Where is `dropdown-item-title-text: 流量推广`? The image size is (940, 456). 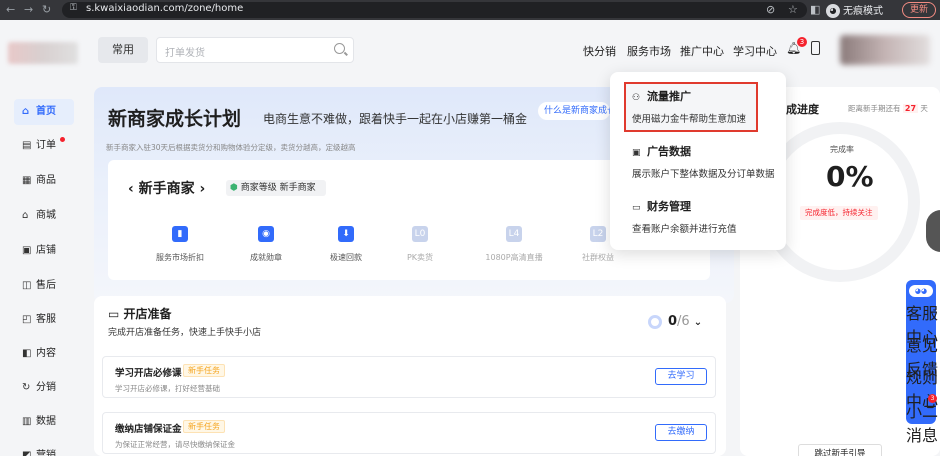
dropdown-item-title-text: 流量推广 is located at coordinates (669, 96).